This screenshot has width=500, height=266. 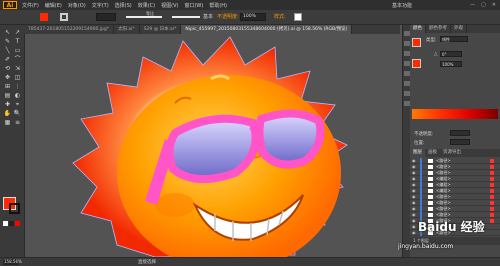 What do you see at coordinates (77, 5) in the screenshot?
I see `menu-item: 对象(O)` at bounding box center [77, 5].